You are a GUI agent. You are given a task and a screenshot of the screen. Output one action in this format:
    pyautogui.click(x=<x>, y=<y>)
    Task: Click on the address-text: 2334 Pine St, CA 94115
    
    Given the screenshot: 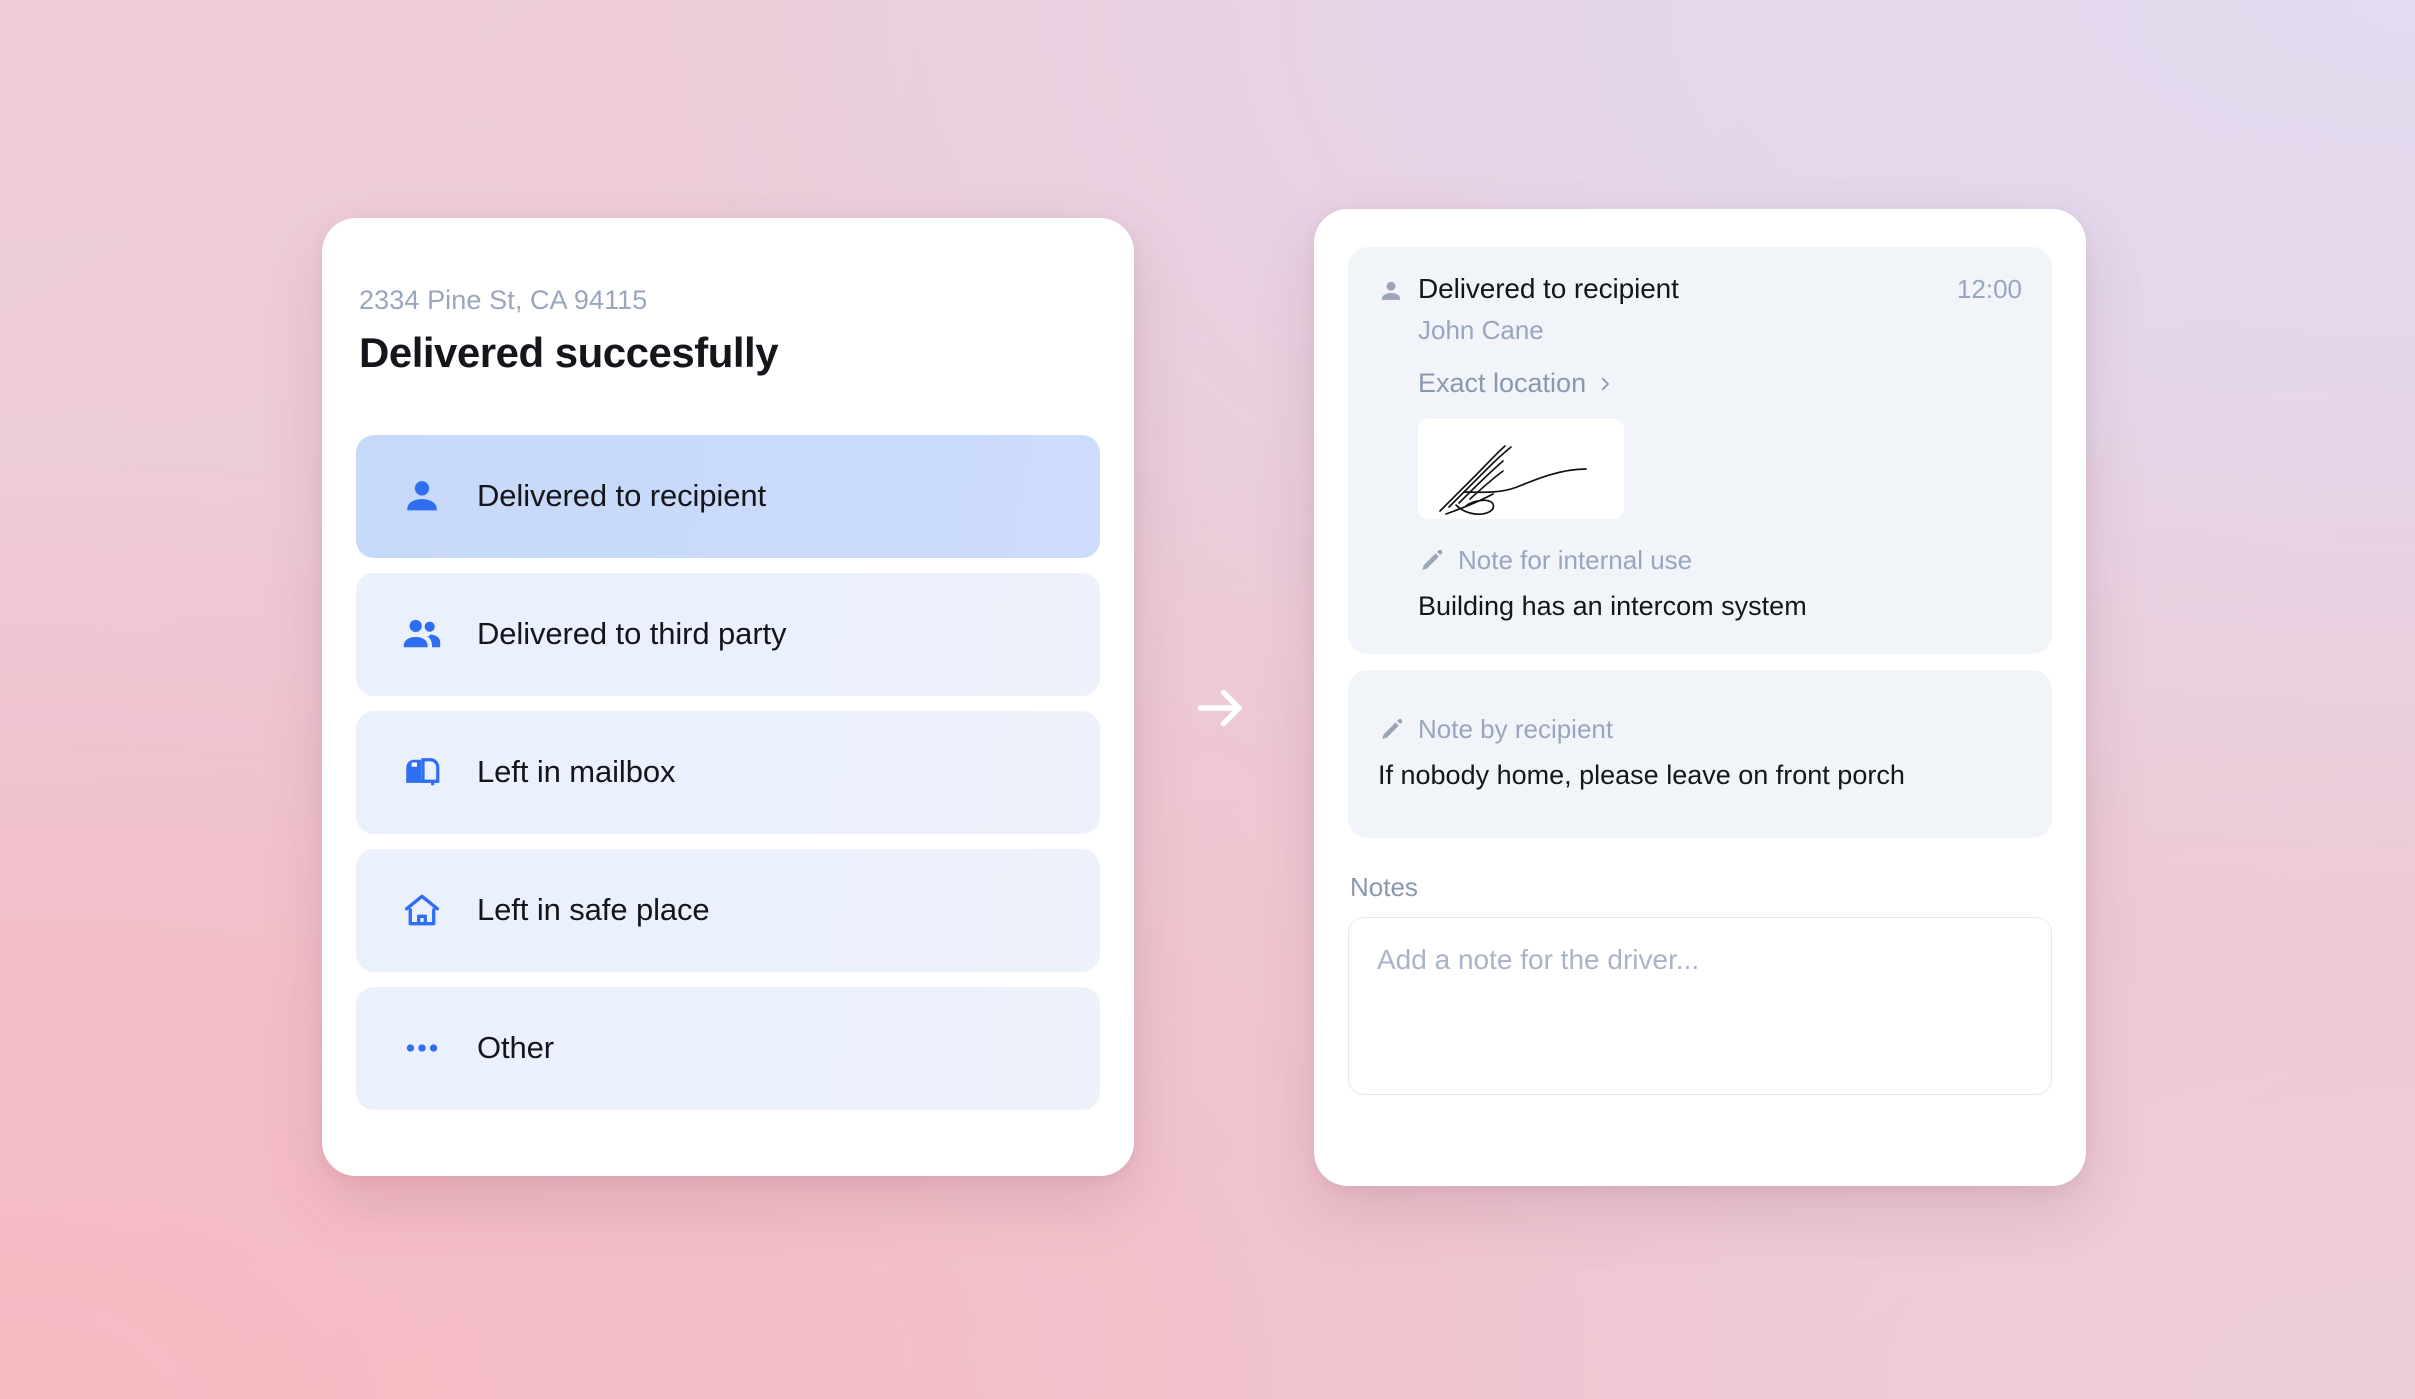 What is the action you would take?
    pyautogui.click(x=503, y=300)
    